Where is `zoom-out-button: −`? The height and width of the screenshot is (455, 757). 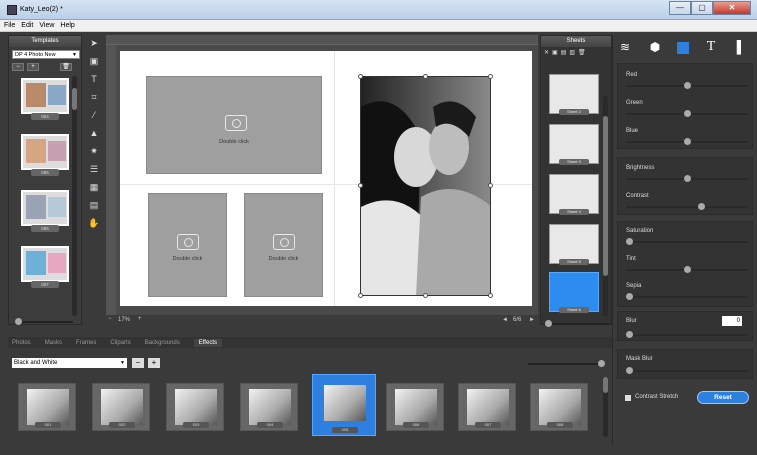 zoom-out-button: − is located at coordinates (110, 319).